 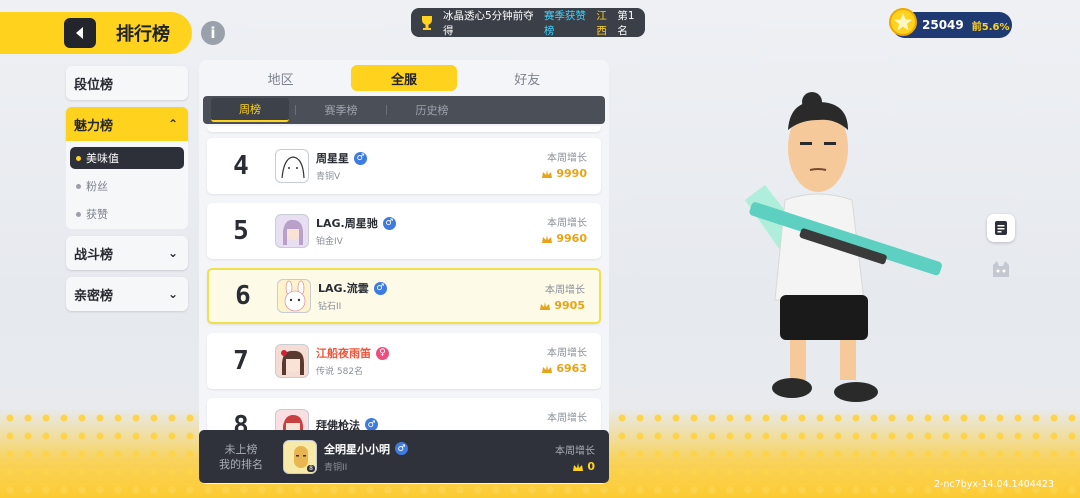 What do you see at coordinates (127, 158) in the screenshot?
I see `subitem-taste: 美味值` at bounding box center [127, 158].